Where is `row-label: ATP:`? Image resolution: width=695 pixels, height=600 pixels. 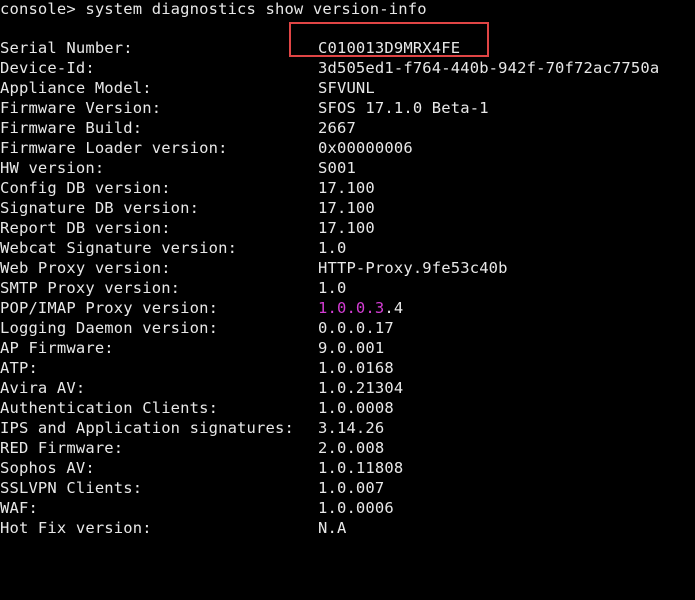
row-label: ATP: is located at coordinates (19, 368).